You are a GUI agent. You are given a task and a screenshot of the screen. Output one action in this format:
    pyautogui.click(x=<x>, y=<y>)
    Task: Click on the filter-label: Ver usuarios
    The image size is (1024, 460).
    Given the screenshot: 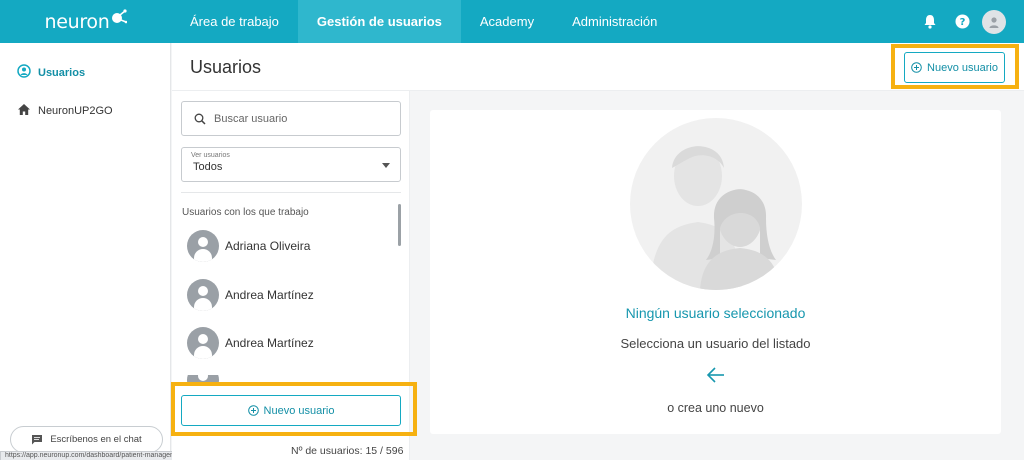 What is the action you would take?
    pyautogui.click(x=210, y=155)
    